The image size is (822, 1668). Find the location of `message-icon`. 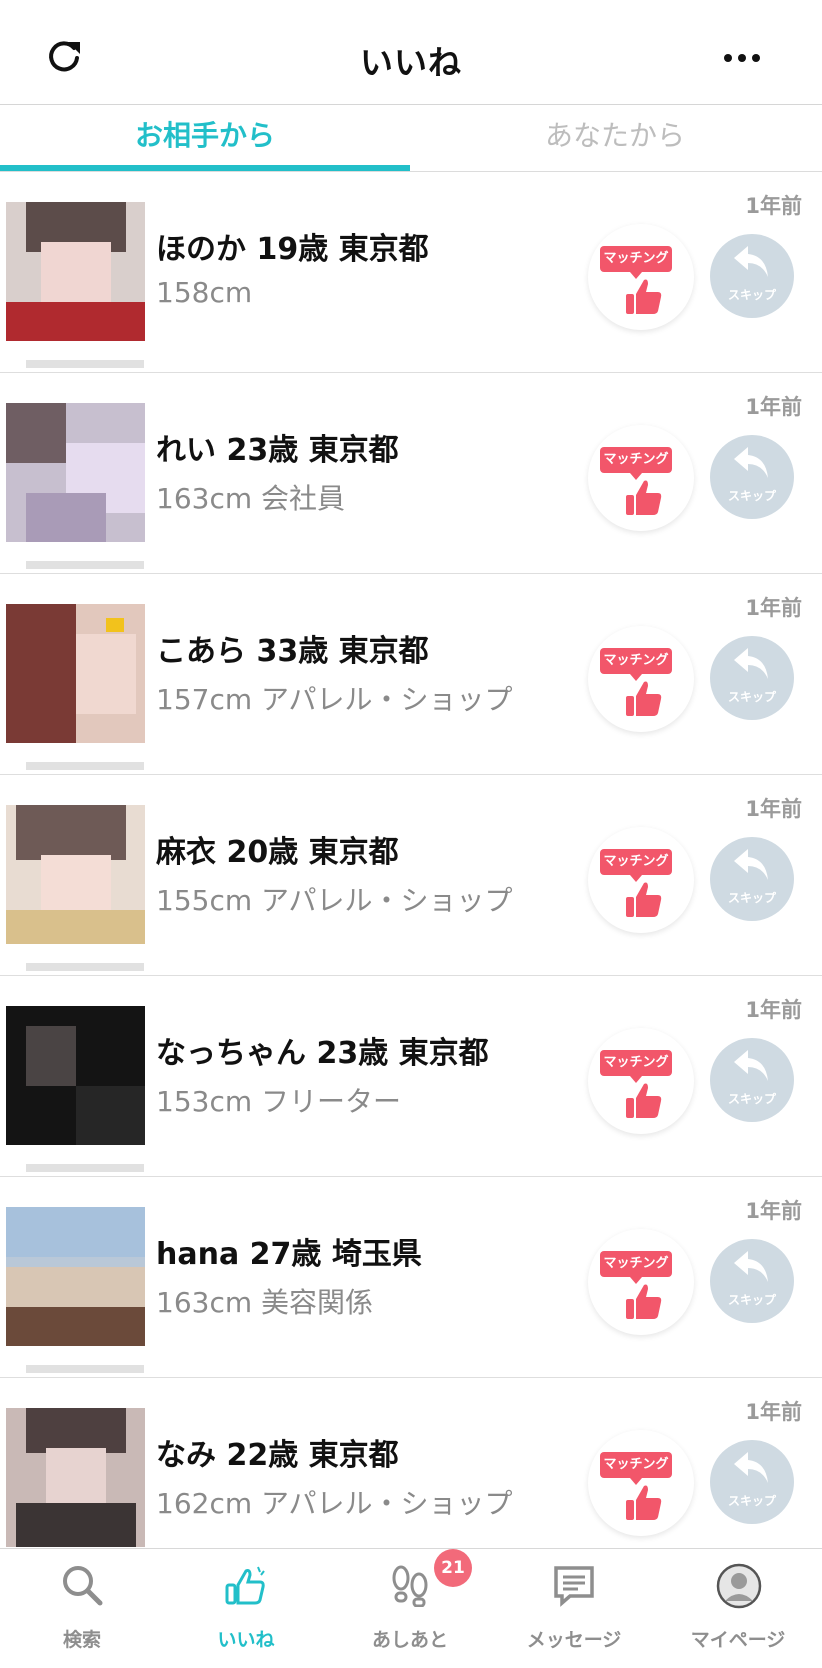

message-icon is located at coordinates (574, 1586).